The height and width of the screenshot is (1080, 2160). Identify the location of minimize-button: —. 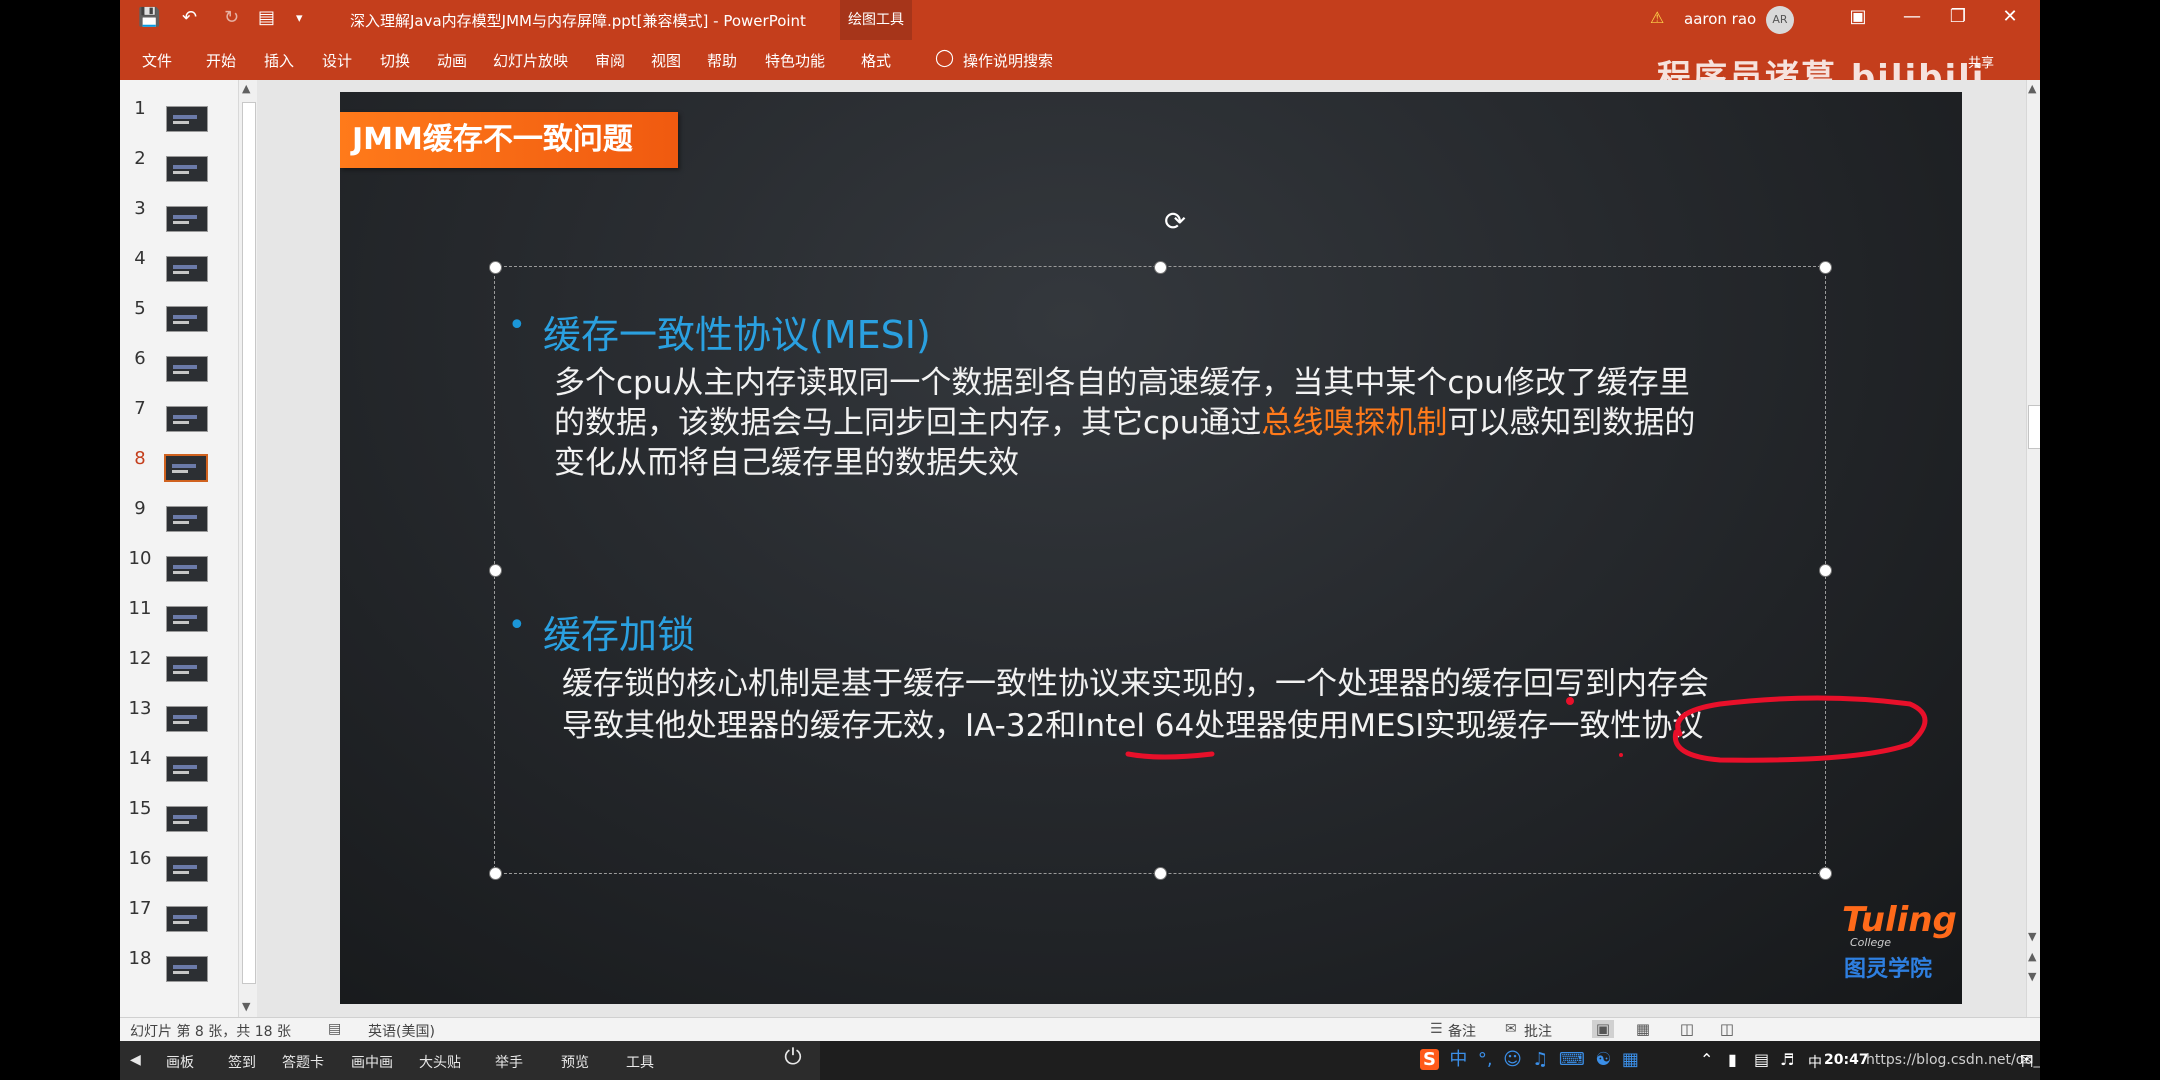
(1912, 16).